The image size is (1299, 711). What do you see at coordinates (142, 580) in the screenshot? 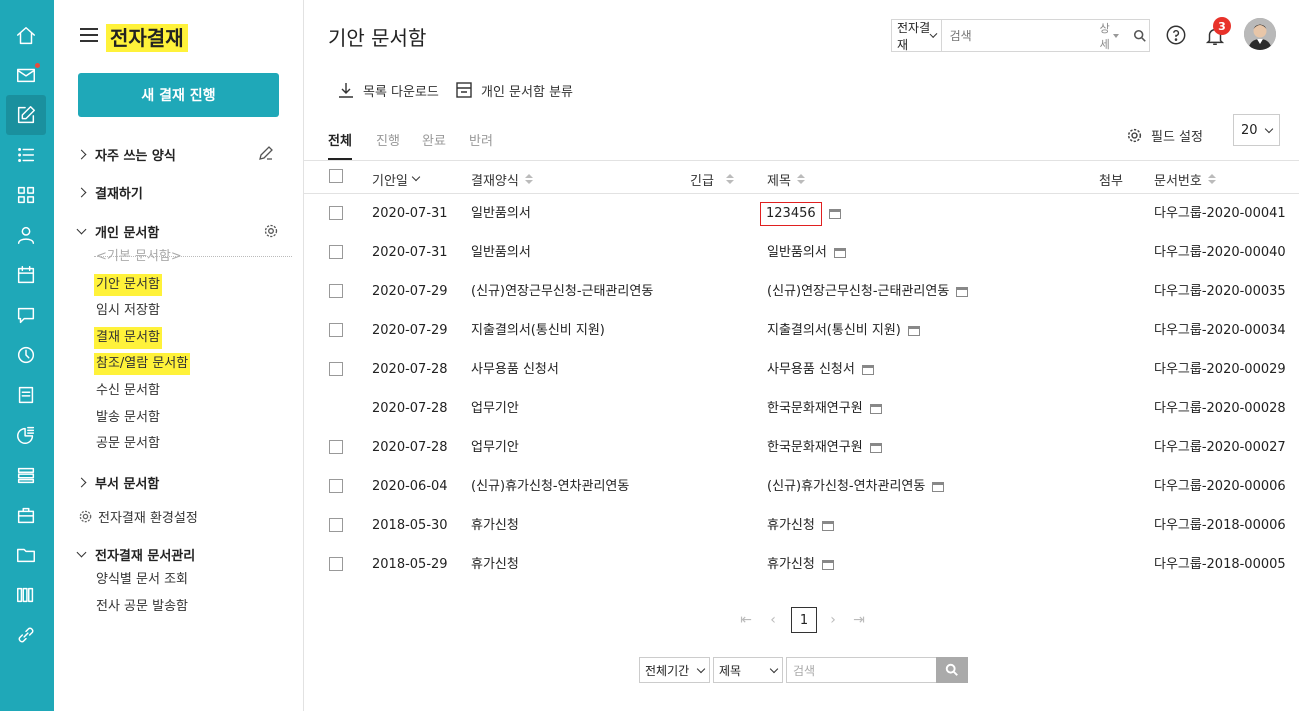
I see `sidebar-item-by-form: 양식별 문서 조회` at bounding box center [142, 580].